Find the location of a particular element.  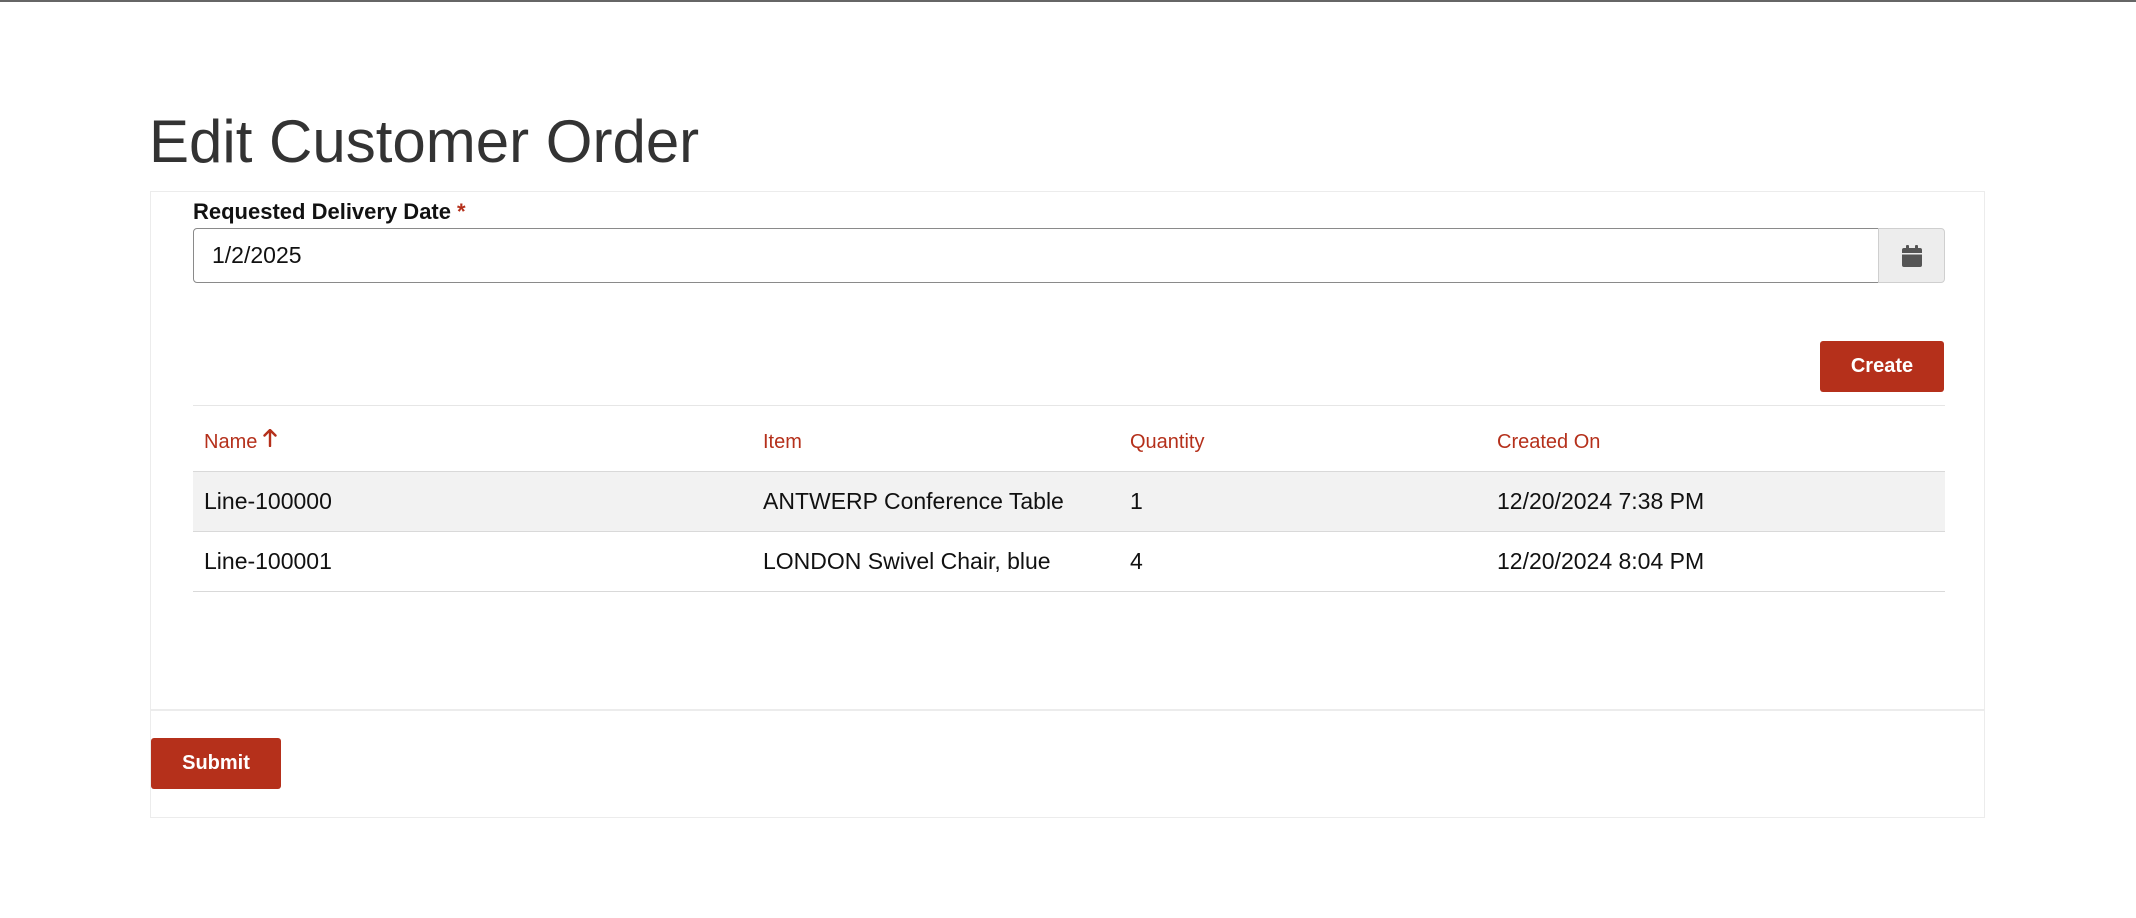

toolbar-divider is located at coordinates (1069, 405).